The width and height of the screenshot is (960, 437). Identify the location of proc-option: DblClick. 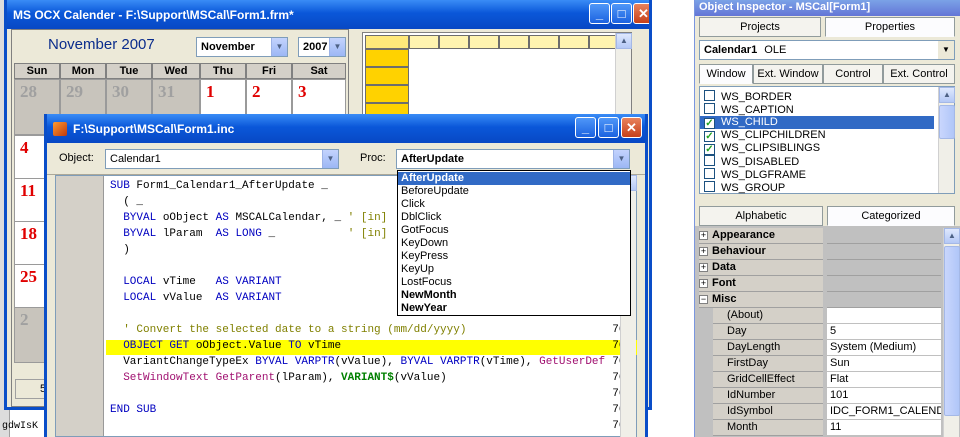
(514, 217).